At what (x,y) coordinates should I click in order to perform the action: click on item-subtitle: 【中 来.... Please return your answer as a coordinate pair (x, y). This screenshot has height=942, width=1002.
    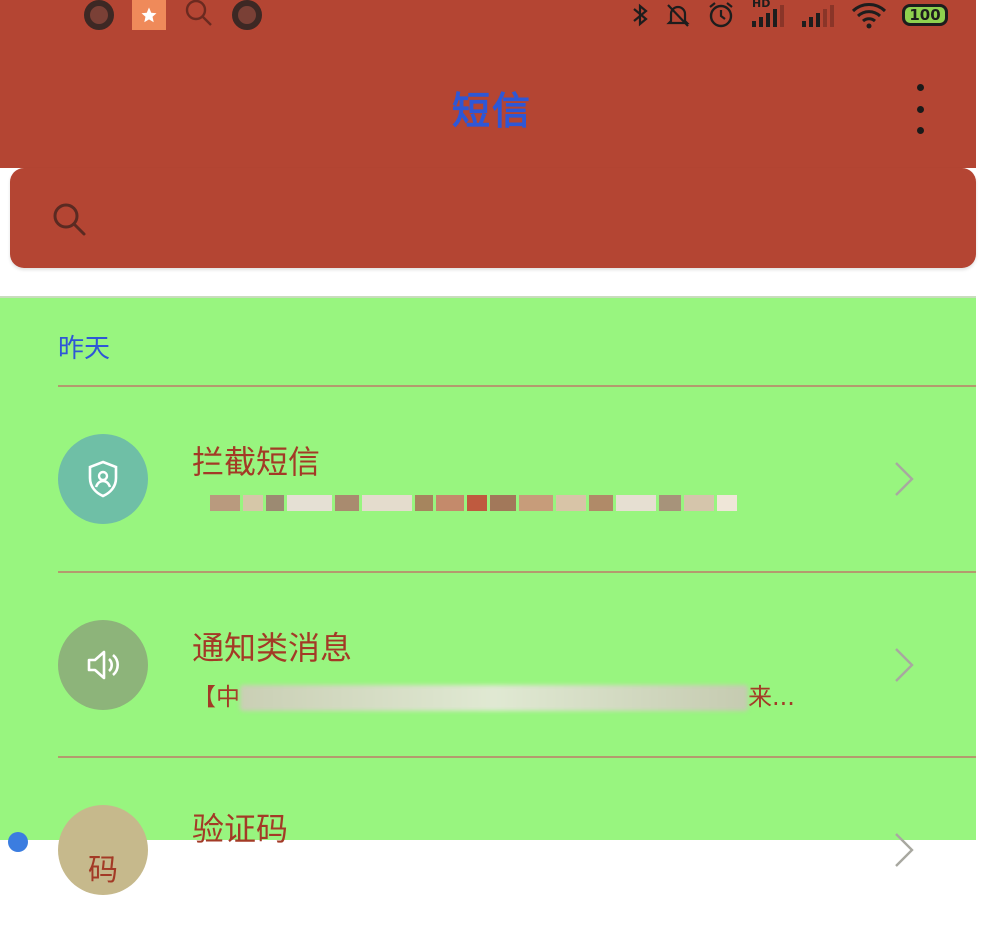
    Looking at the image, I should click on (493, 694).